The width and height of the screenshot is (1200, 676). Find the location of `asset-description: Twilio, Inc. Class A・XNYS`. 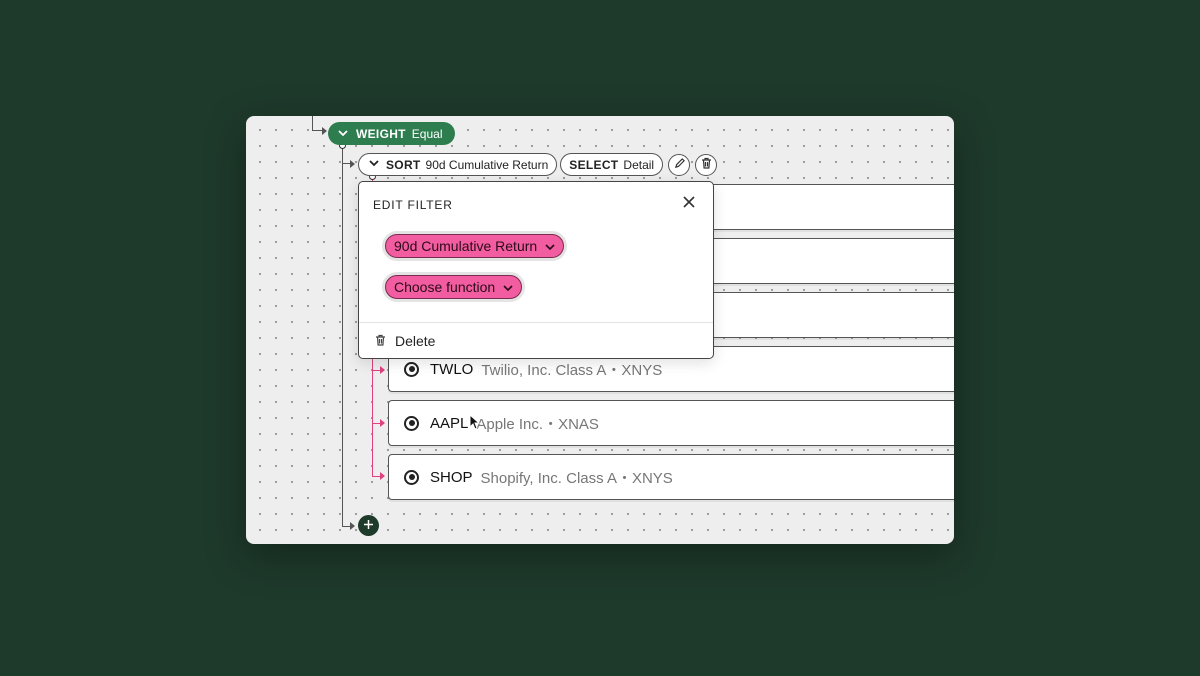

asset-description: Twilio, Inc. Class A・XNYS is located at coordinates (572, 370).